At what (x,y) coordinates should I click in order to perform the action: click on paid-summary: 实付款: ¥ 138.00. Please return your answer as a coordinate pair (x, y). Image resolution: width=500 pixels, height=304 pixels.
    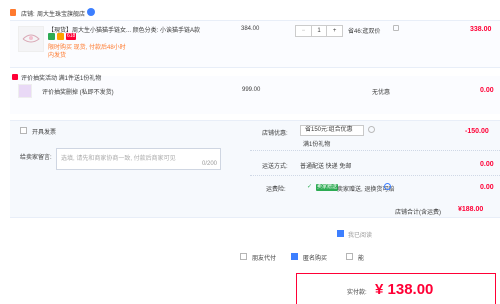
    Looking at the image, I should click on (396, 288).